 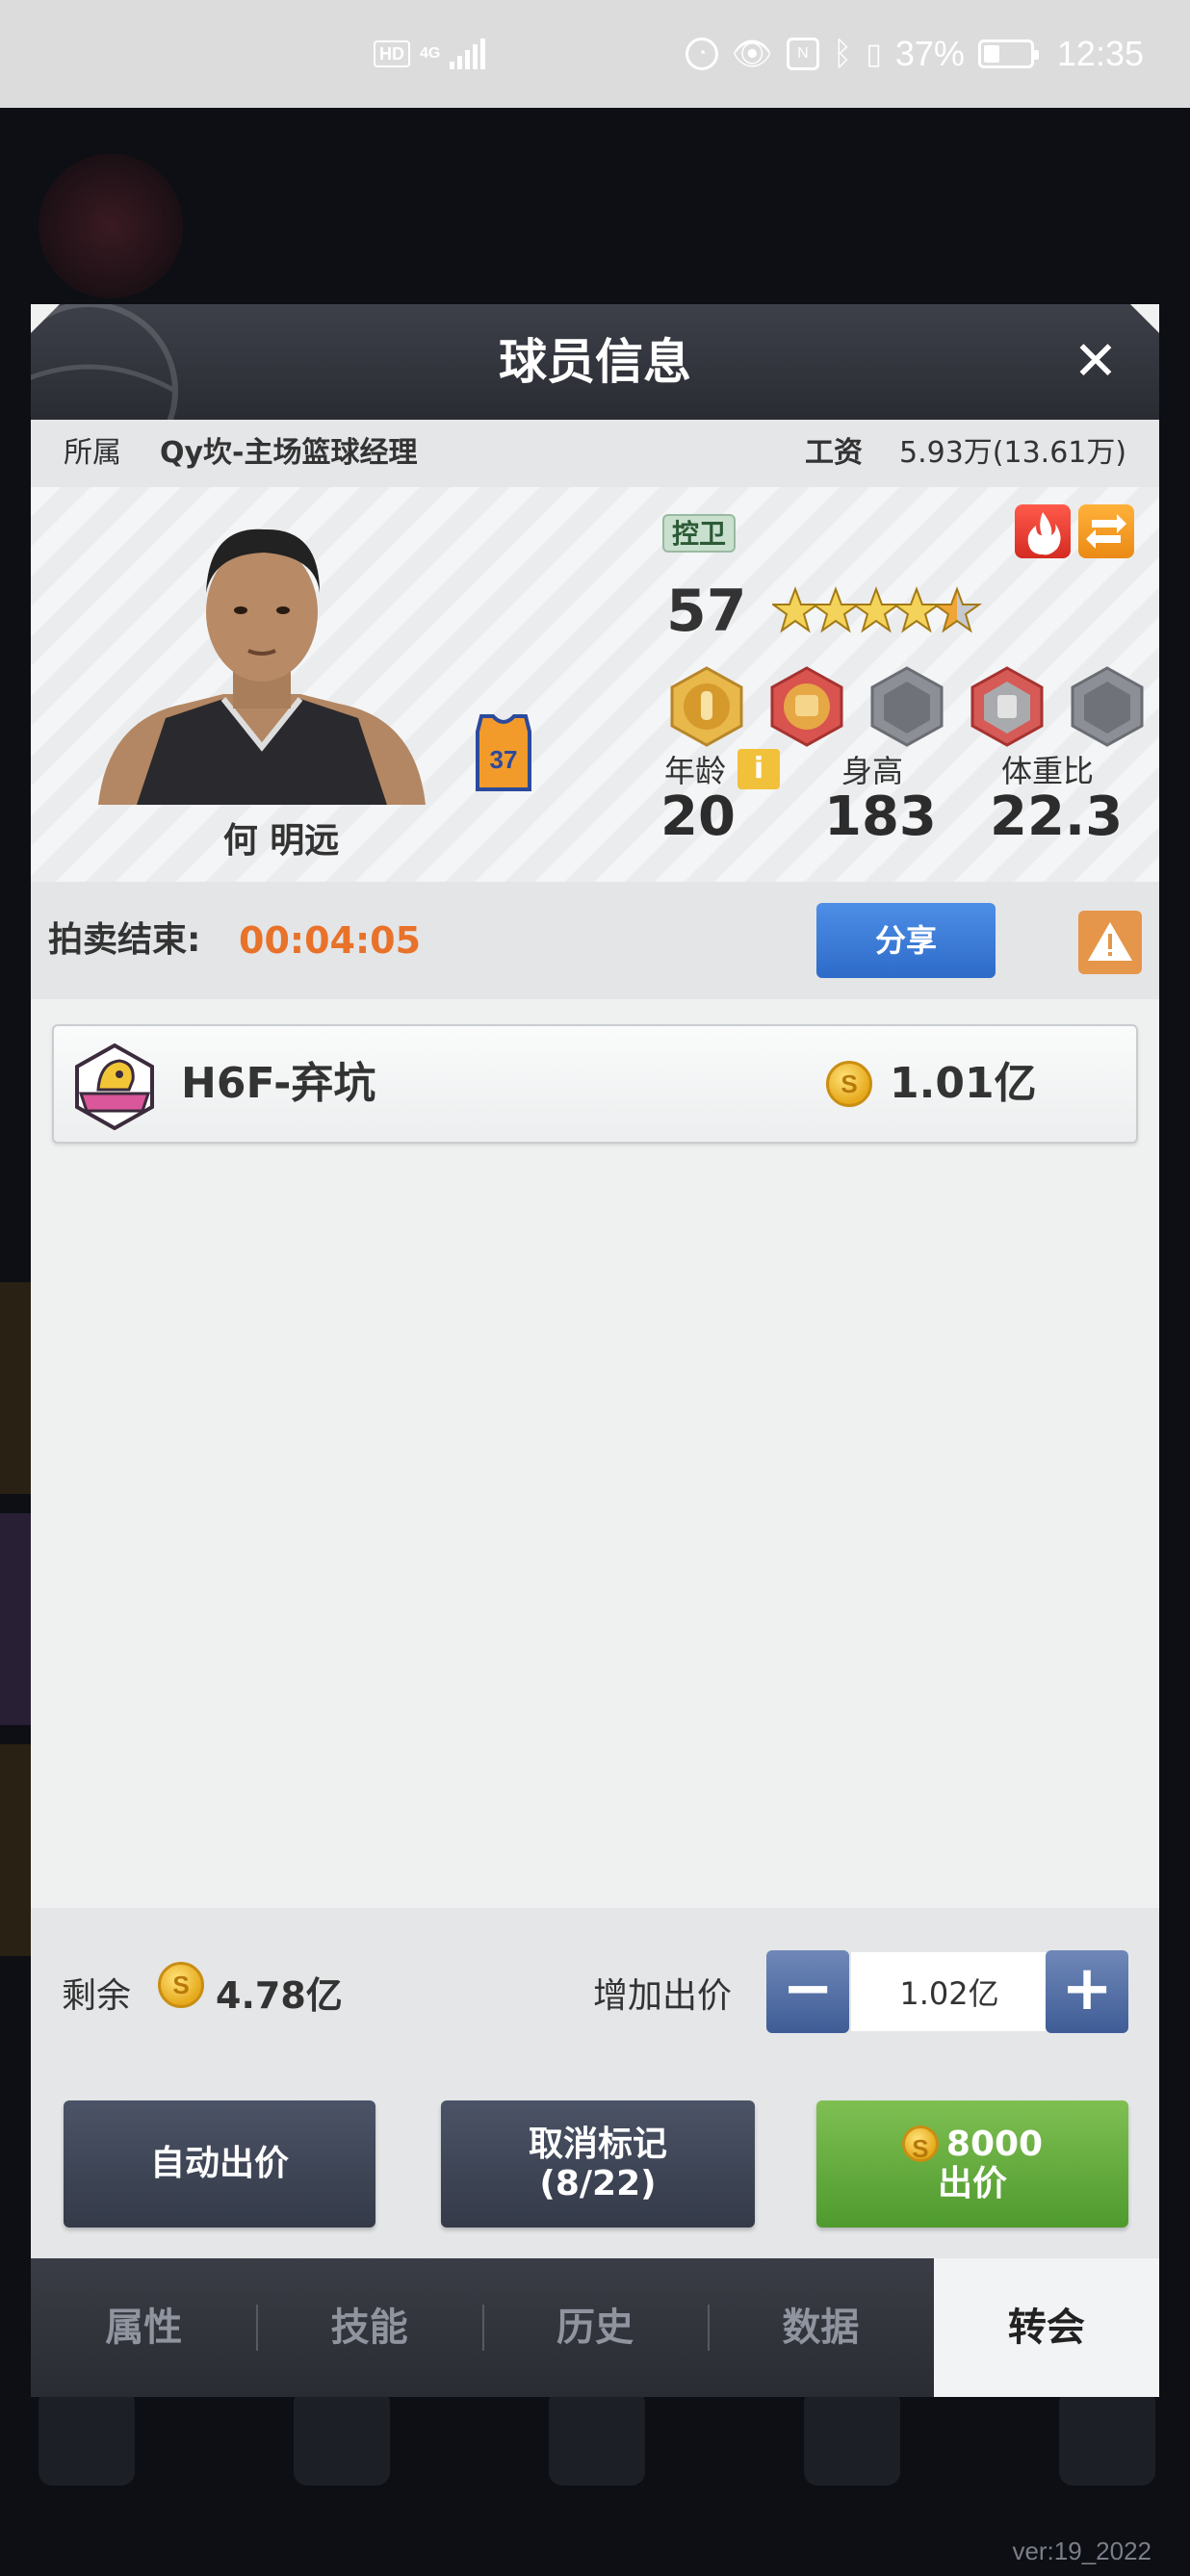 I want to click on network-indicators: HD 4G, so click(x=430, y=54).